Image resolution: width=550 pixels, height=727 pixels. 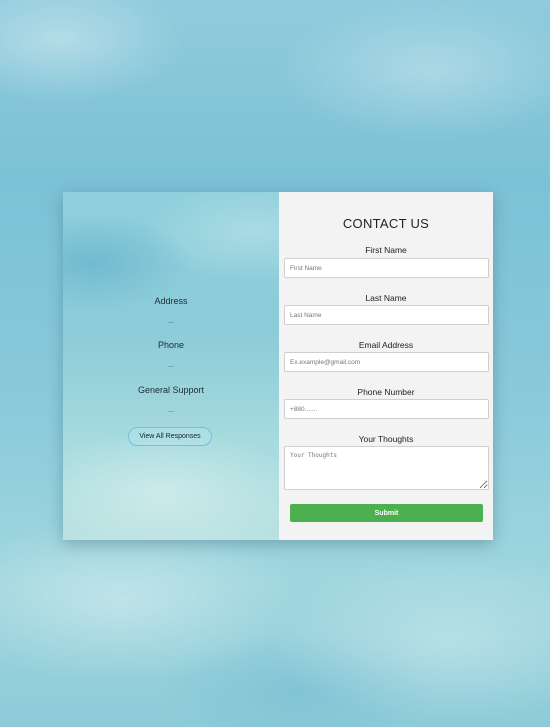 What do you see at coordinates (386, 250) in the screenshot?
I see `first-name-label: First Name` at bounding box center [386, 250].